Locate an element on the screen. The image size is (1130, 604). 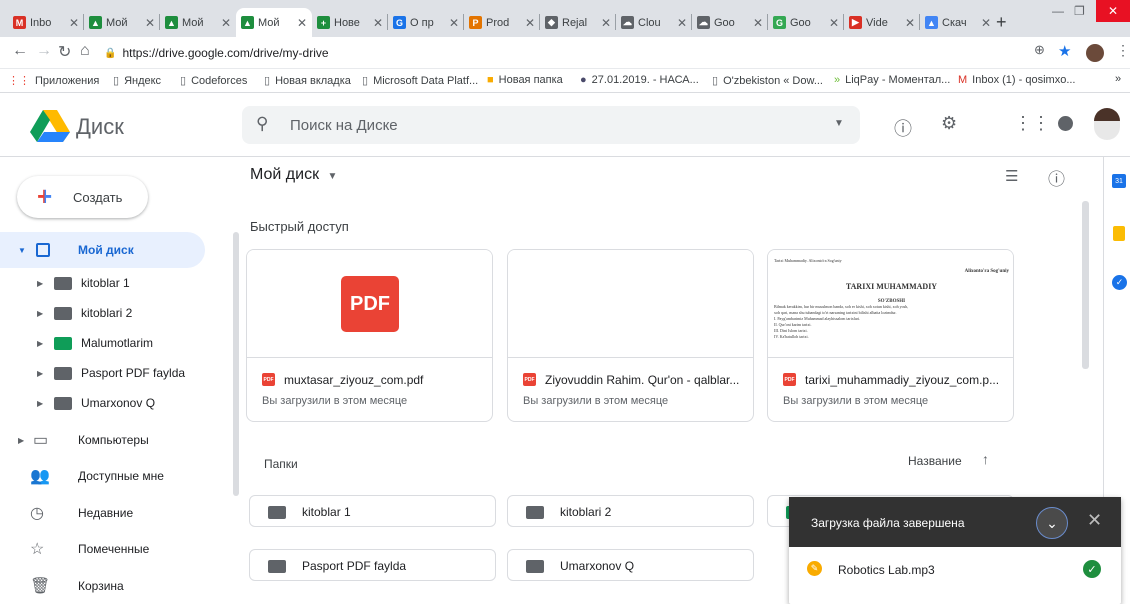
browser-tab: M Inbo ✕ is located at coordinates (46, 22).